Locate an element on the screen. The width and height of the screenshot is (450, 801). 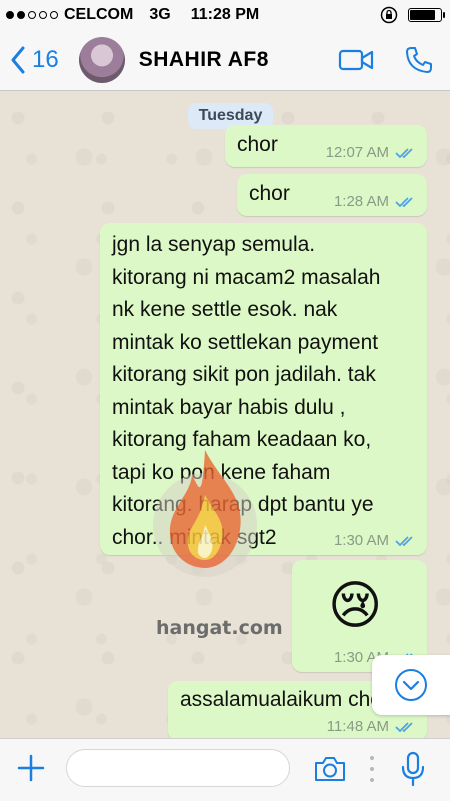
message-time: 1:28 AM is located at coordinates (361, 201).